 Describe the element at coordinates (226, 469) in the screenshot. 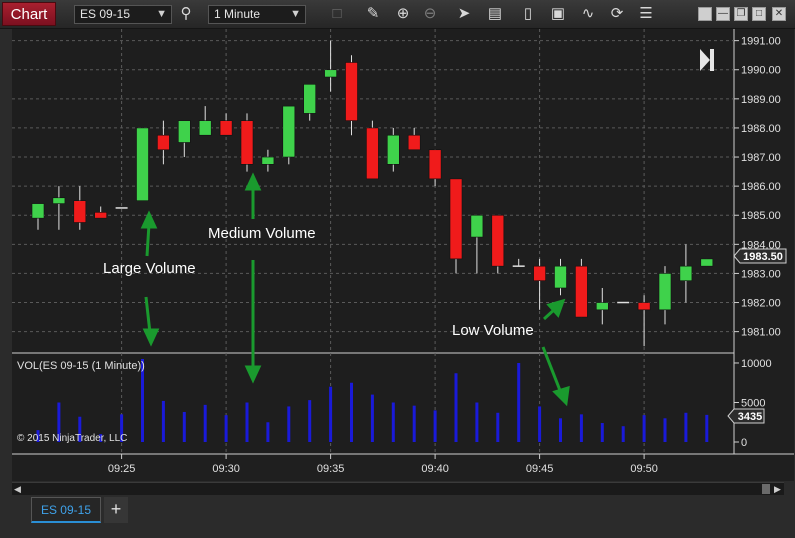

I see `time-tick-label: 09:30` at that location.